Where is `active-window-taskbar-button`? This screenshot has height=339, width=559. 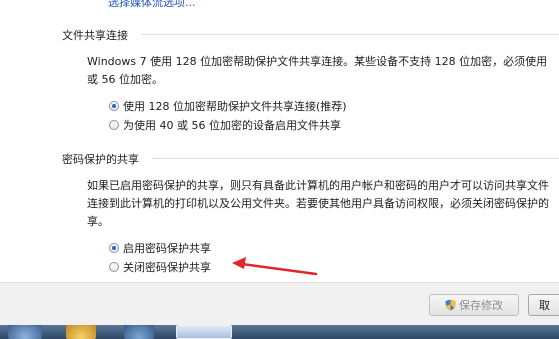 active-window-taskbar-button is located at coordinates (204, 332).